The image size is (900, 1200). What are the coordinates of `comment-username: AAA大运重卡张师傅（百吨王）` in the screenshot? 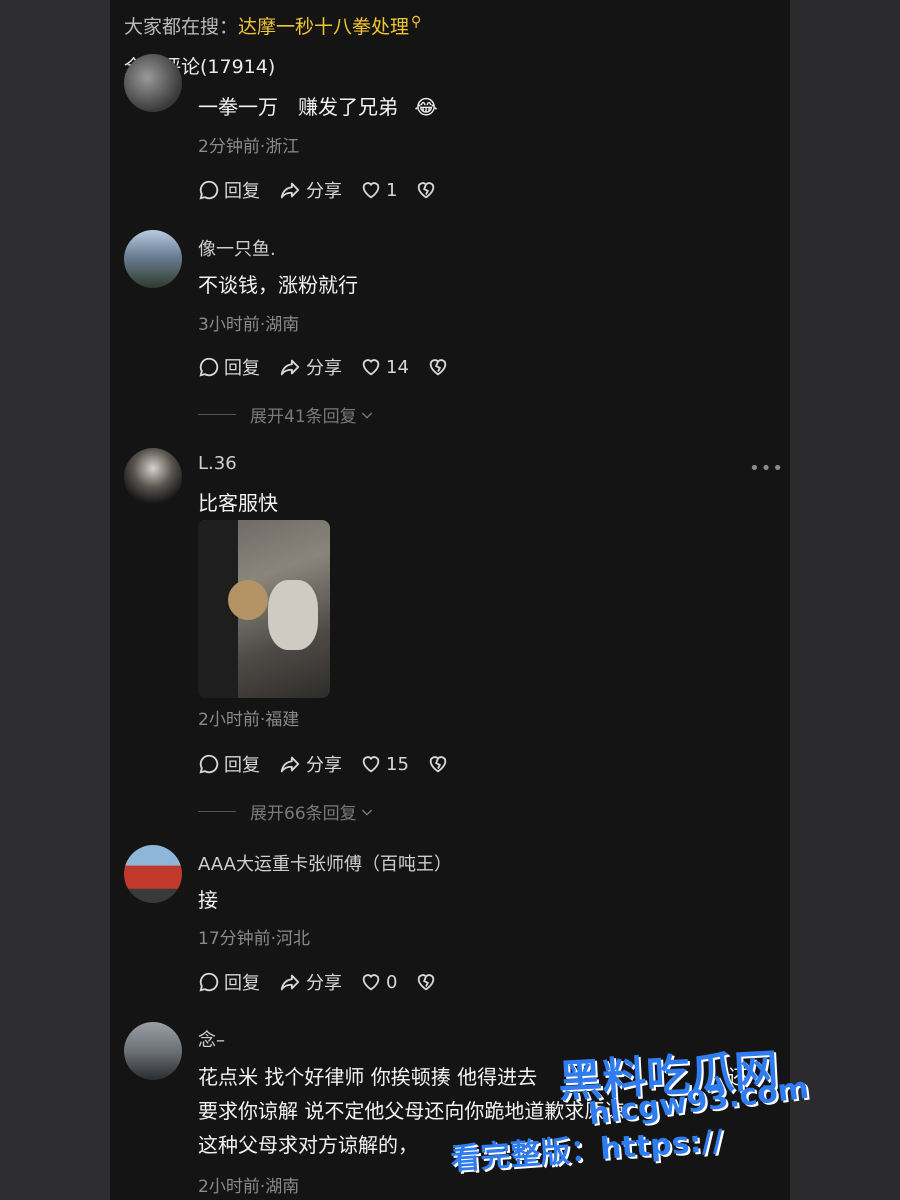 It's located at (325, 863).